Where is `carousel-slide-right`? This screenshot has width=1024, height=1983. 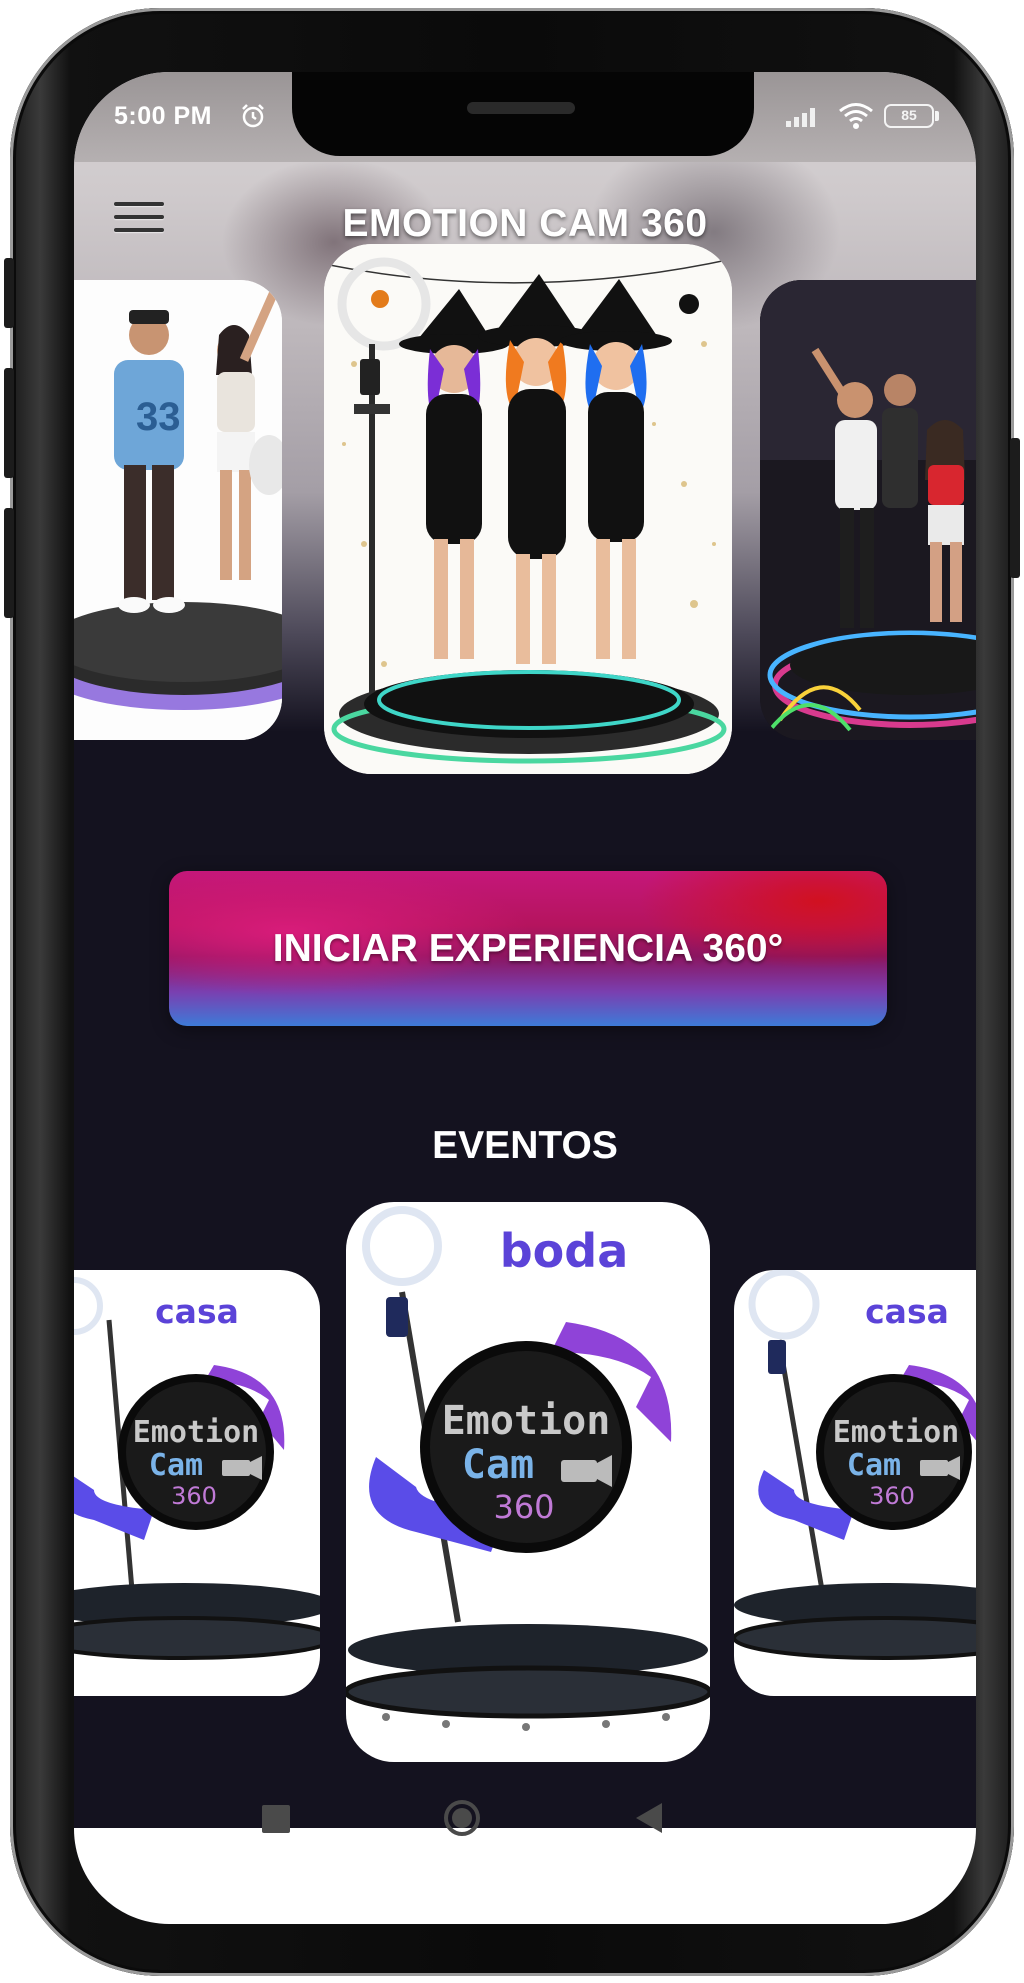
carousel-slide-right is located at coordinates (868, 510).